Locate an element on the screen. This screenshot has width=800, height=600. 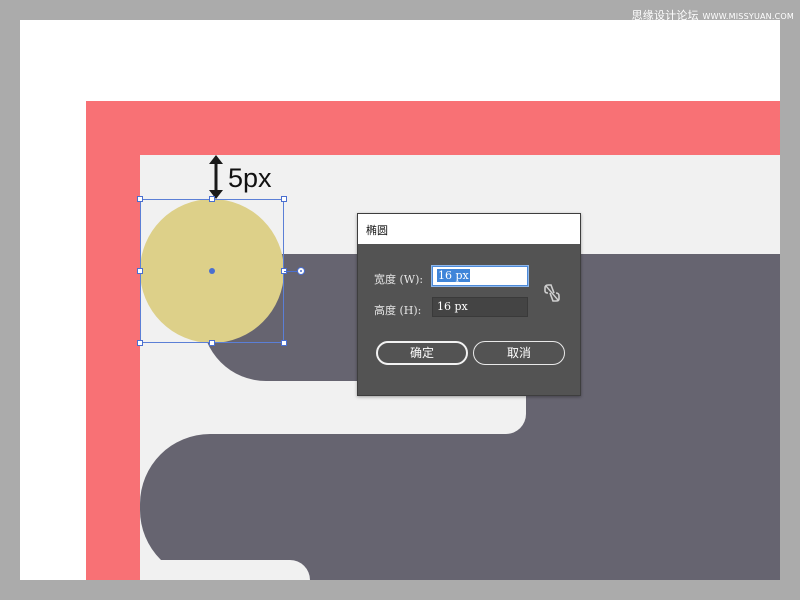
handle-top-center is located at coordinates (212, 199).